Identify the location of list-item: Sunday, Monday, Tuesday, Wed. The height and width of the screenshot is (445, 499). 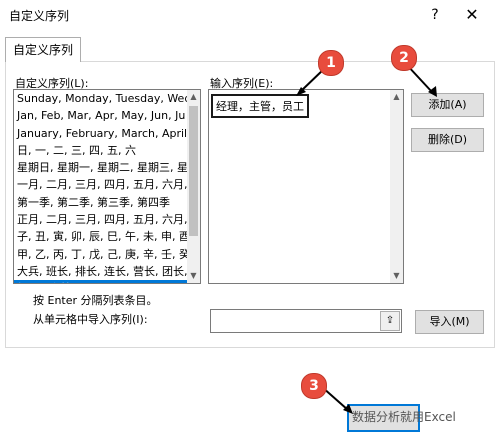
(100, 98).